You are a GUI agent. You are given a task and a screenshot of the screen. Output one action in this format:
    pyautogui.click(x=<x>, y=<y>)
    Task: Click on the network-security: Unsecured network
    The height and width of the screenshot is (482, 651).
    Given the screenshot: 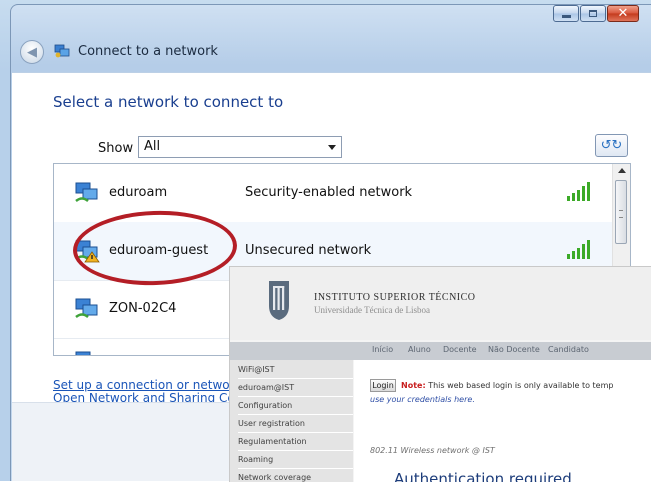 What is the action you would take?
    pyautogui.click(x=308, y=250)
    